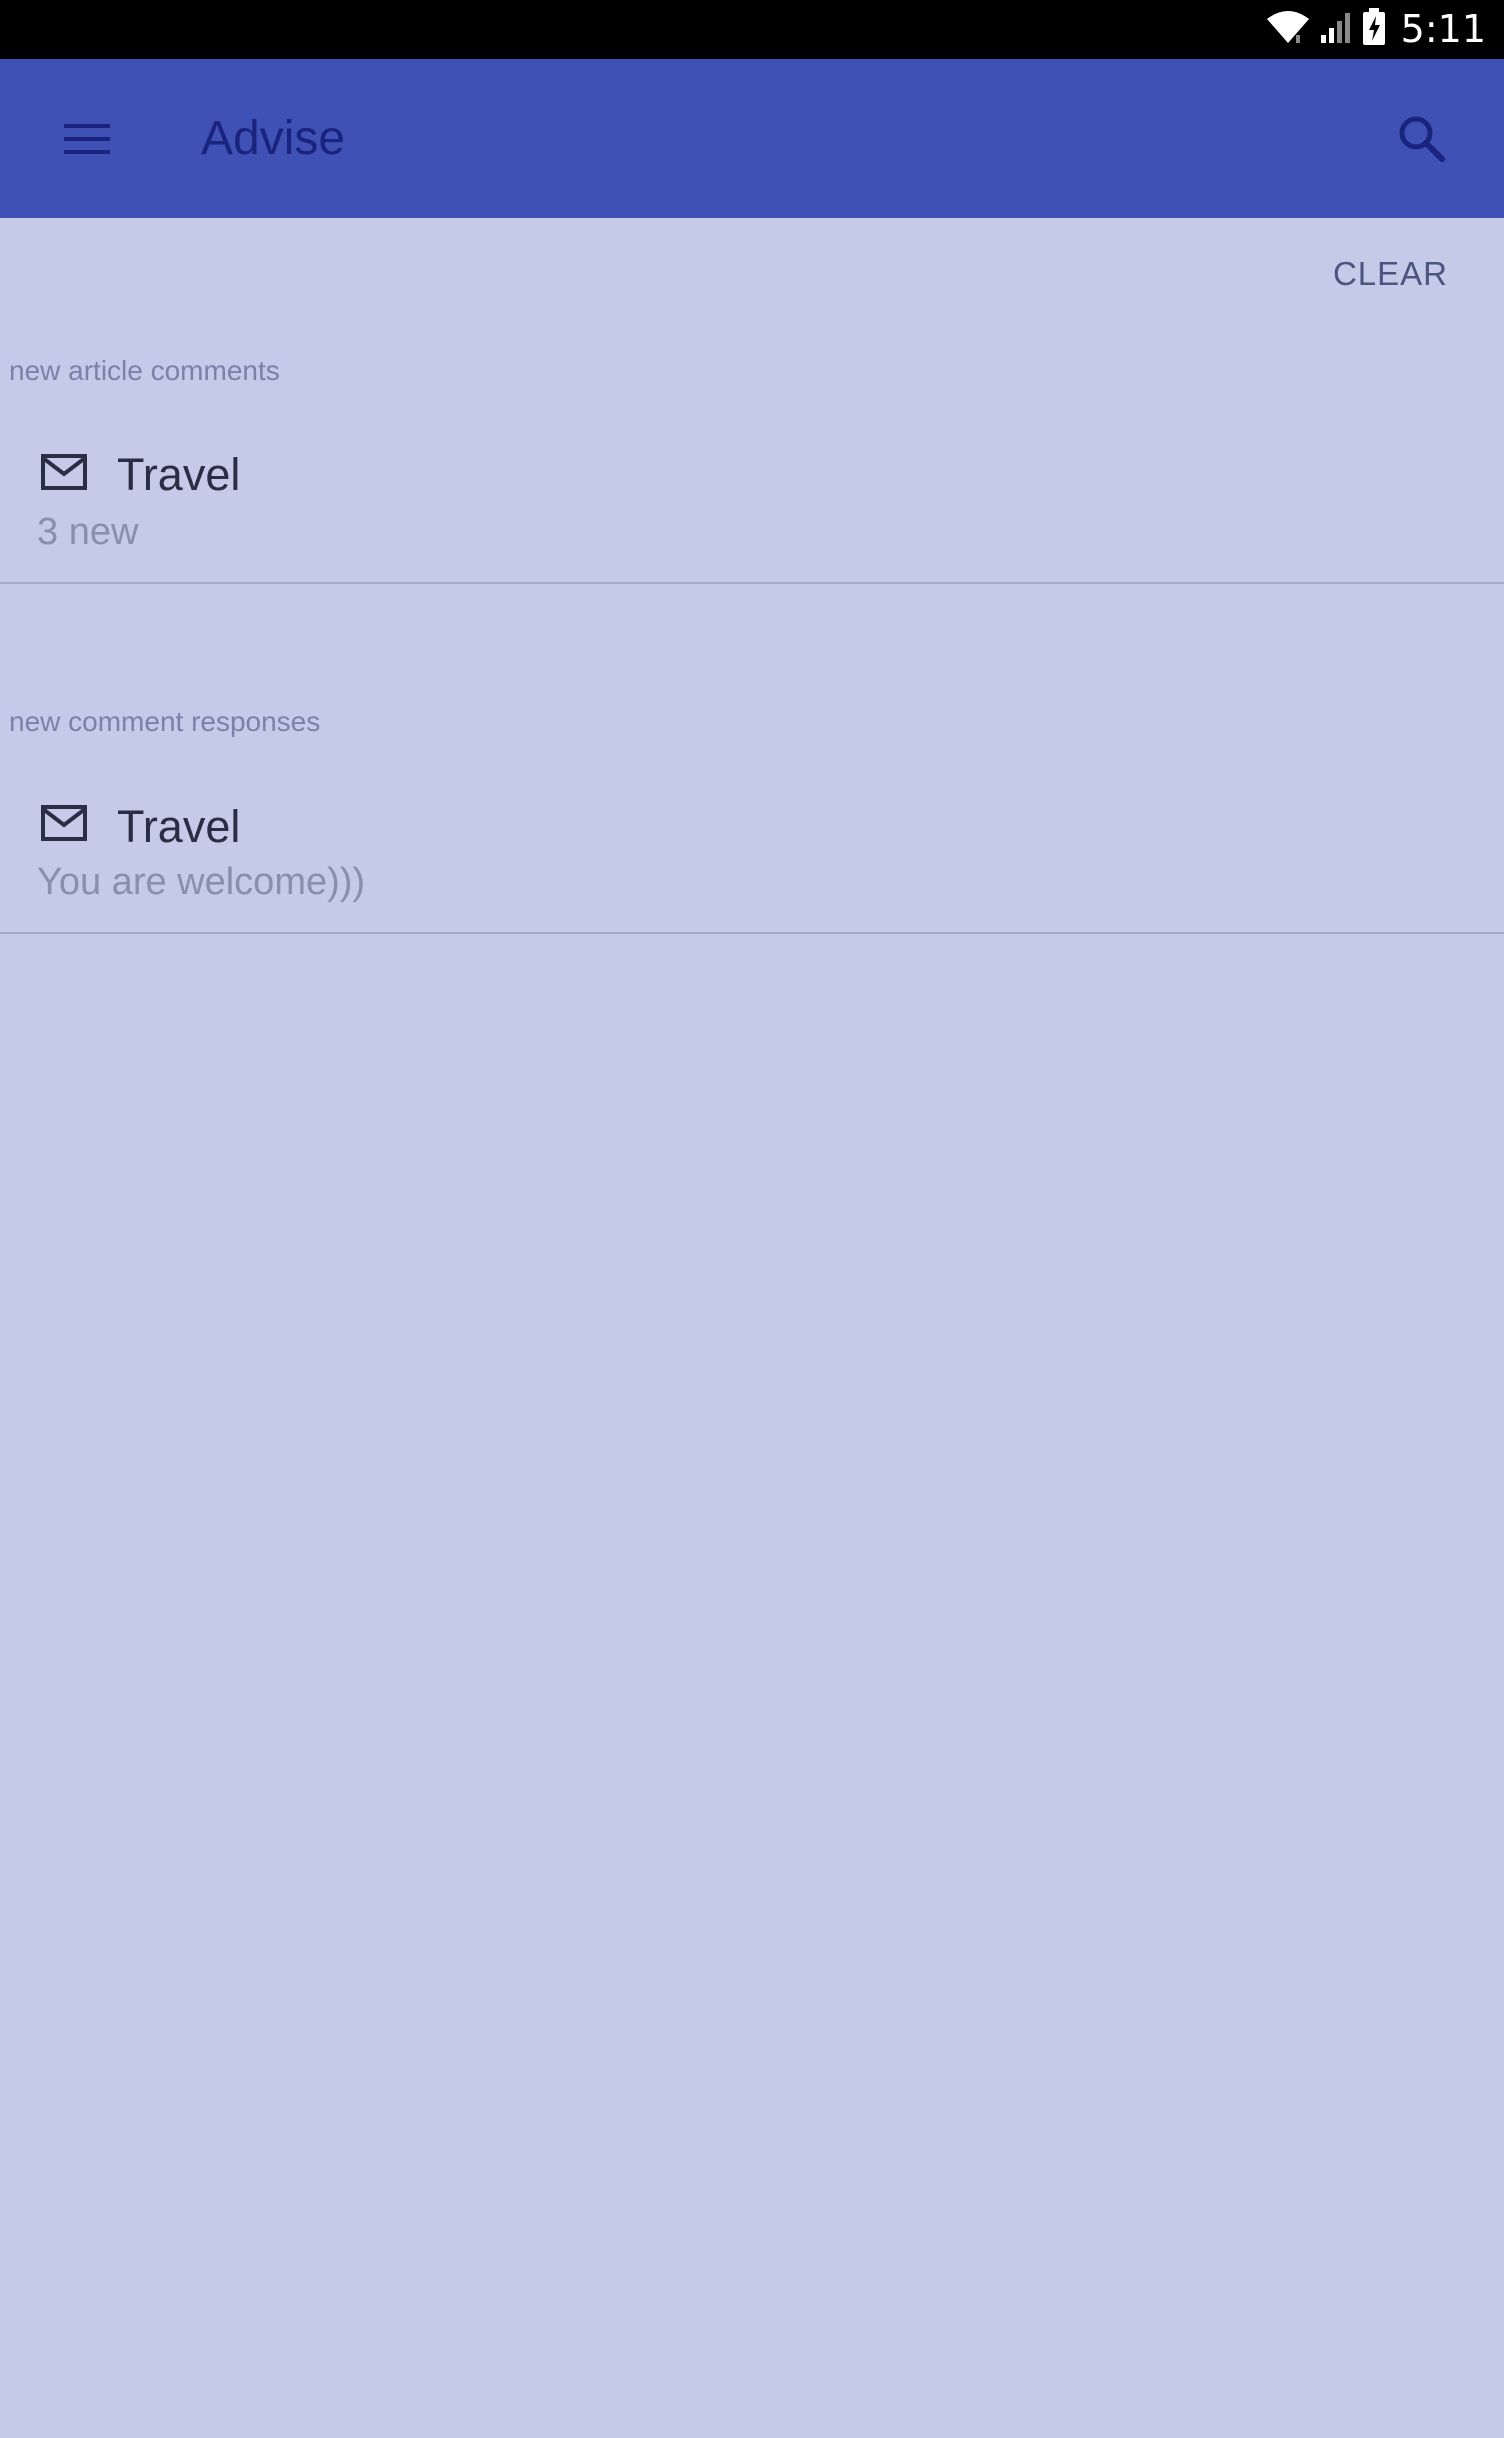 The width and height of the screenshot is (1504, 2438). I want to click on status-bar: 5:11, so click(752, 29).